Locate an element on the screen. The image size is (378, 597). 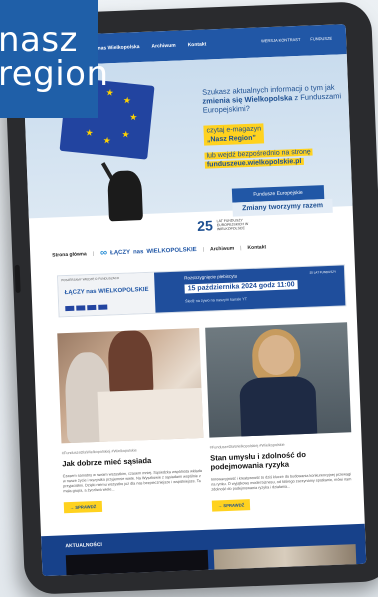
topbar-icons: WERSJA KONTRAST FUNDUSZE is located at coordinates (296, 40).